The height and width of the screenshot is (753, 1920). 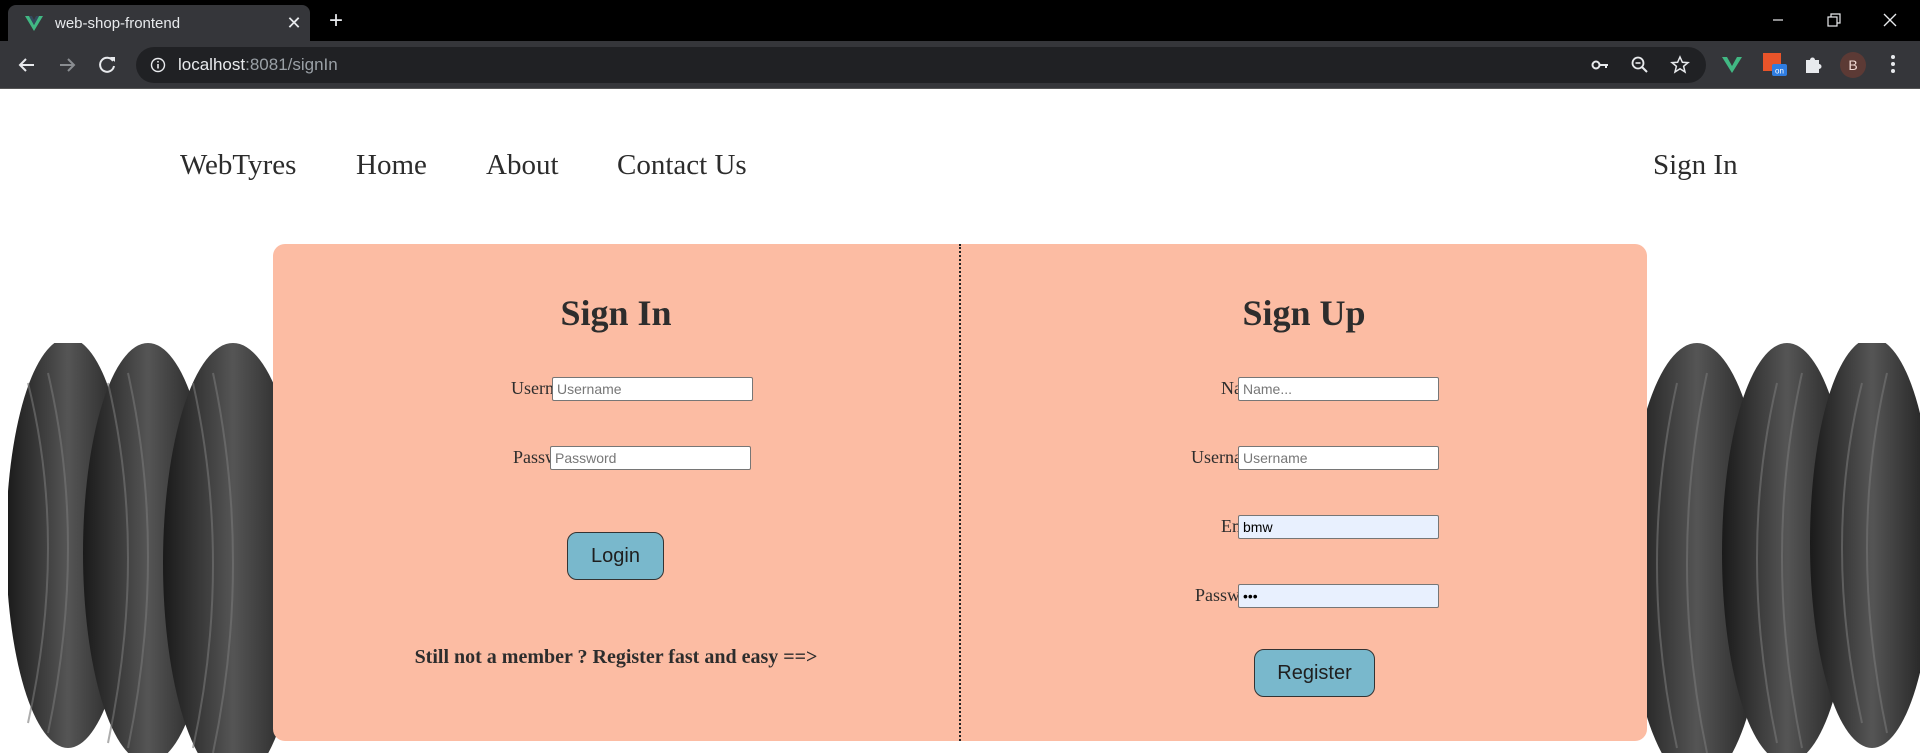 What do you see at coordinates (1600, 65) in the screenshot?
I see `key-icon` at bounding box center [1600, 65].